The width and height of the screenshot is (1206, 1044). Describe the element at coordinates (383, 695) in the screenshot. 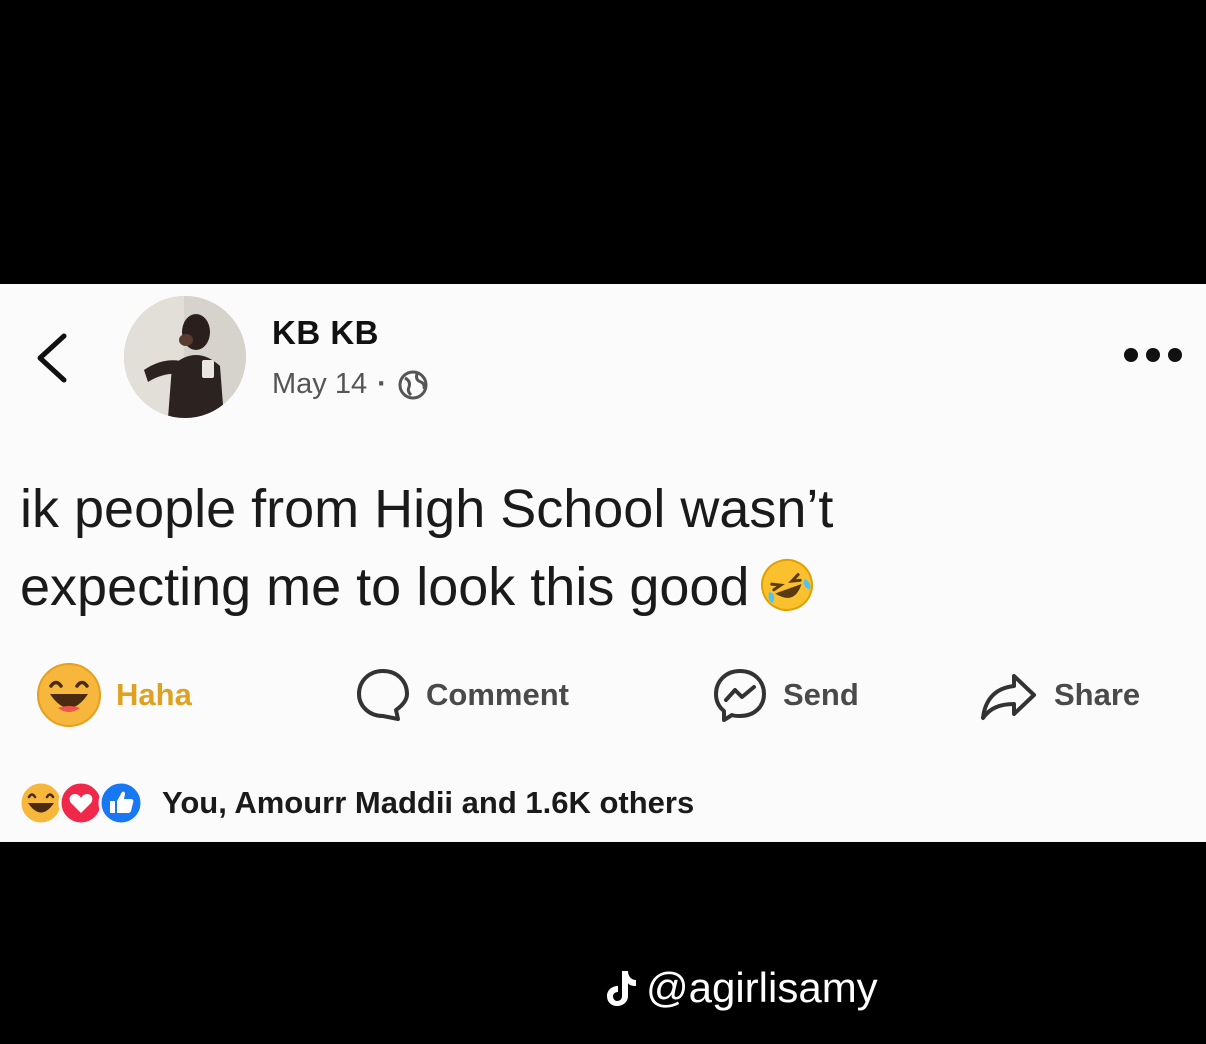

I see `comment-icon` at that location.